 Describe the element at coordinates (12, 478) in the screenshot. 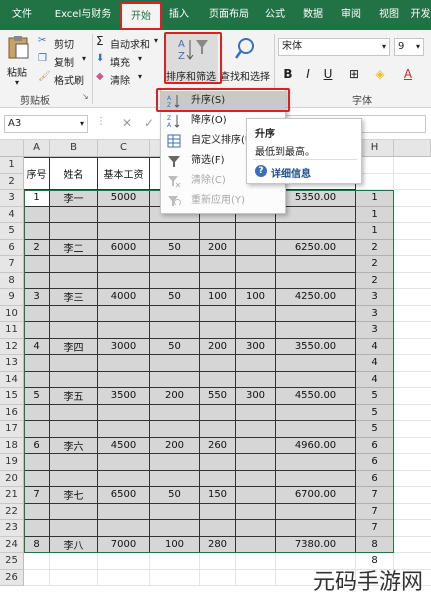

I see `row-header-20: 20` at that location.